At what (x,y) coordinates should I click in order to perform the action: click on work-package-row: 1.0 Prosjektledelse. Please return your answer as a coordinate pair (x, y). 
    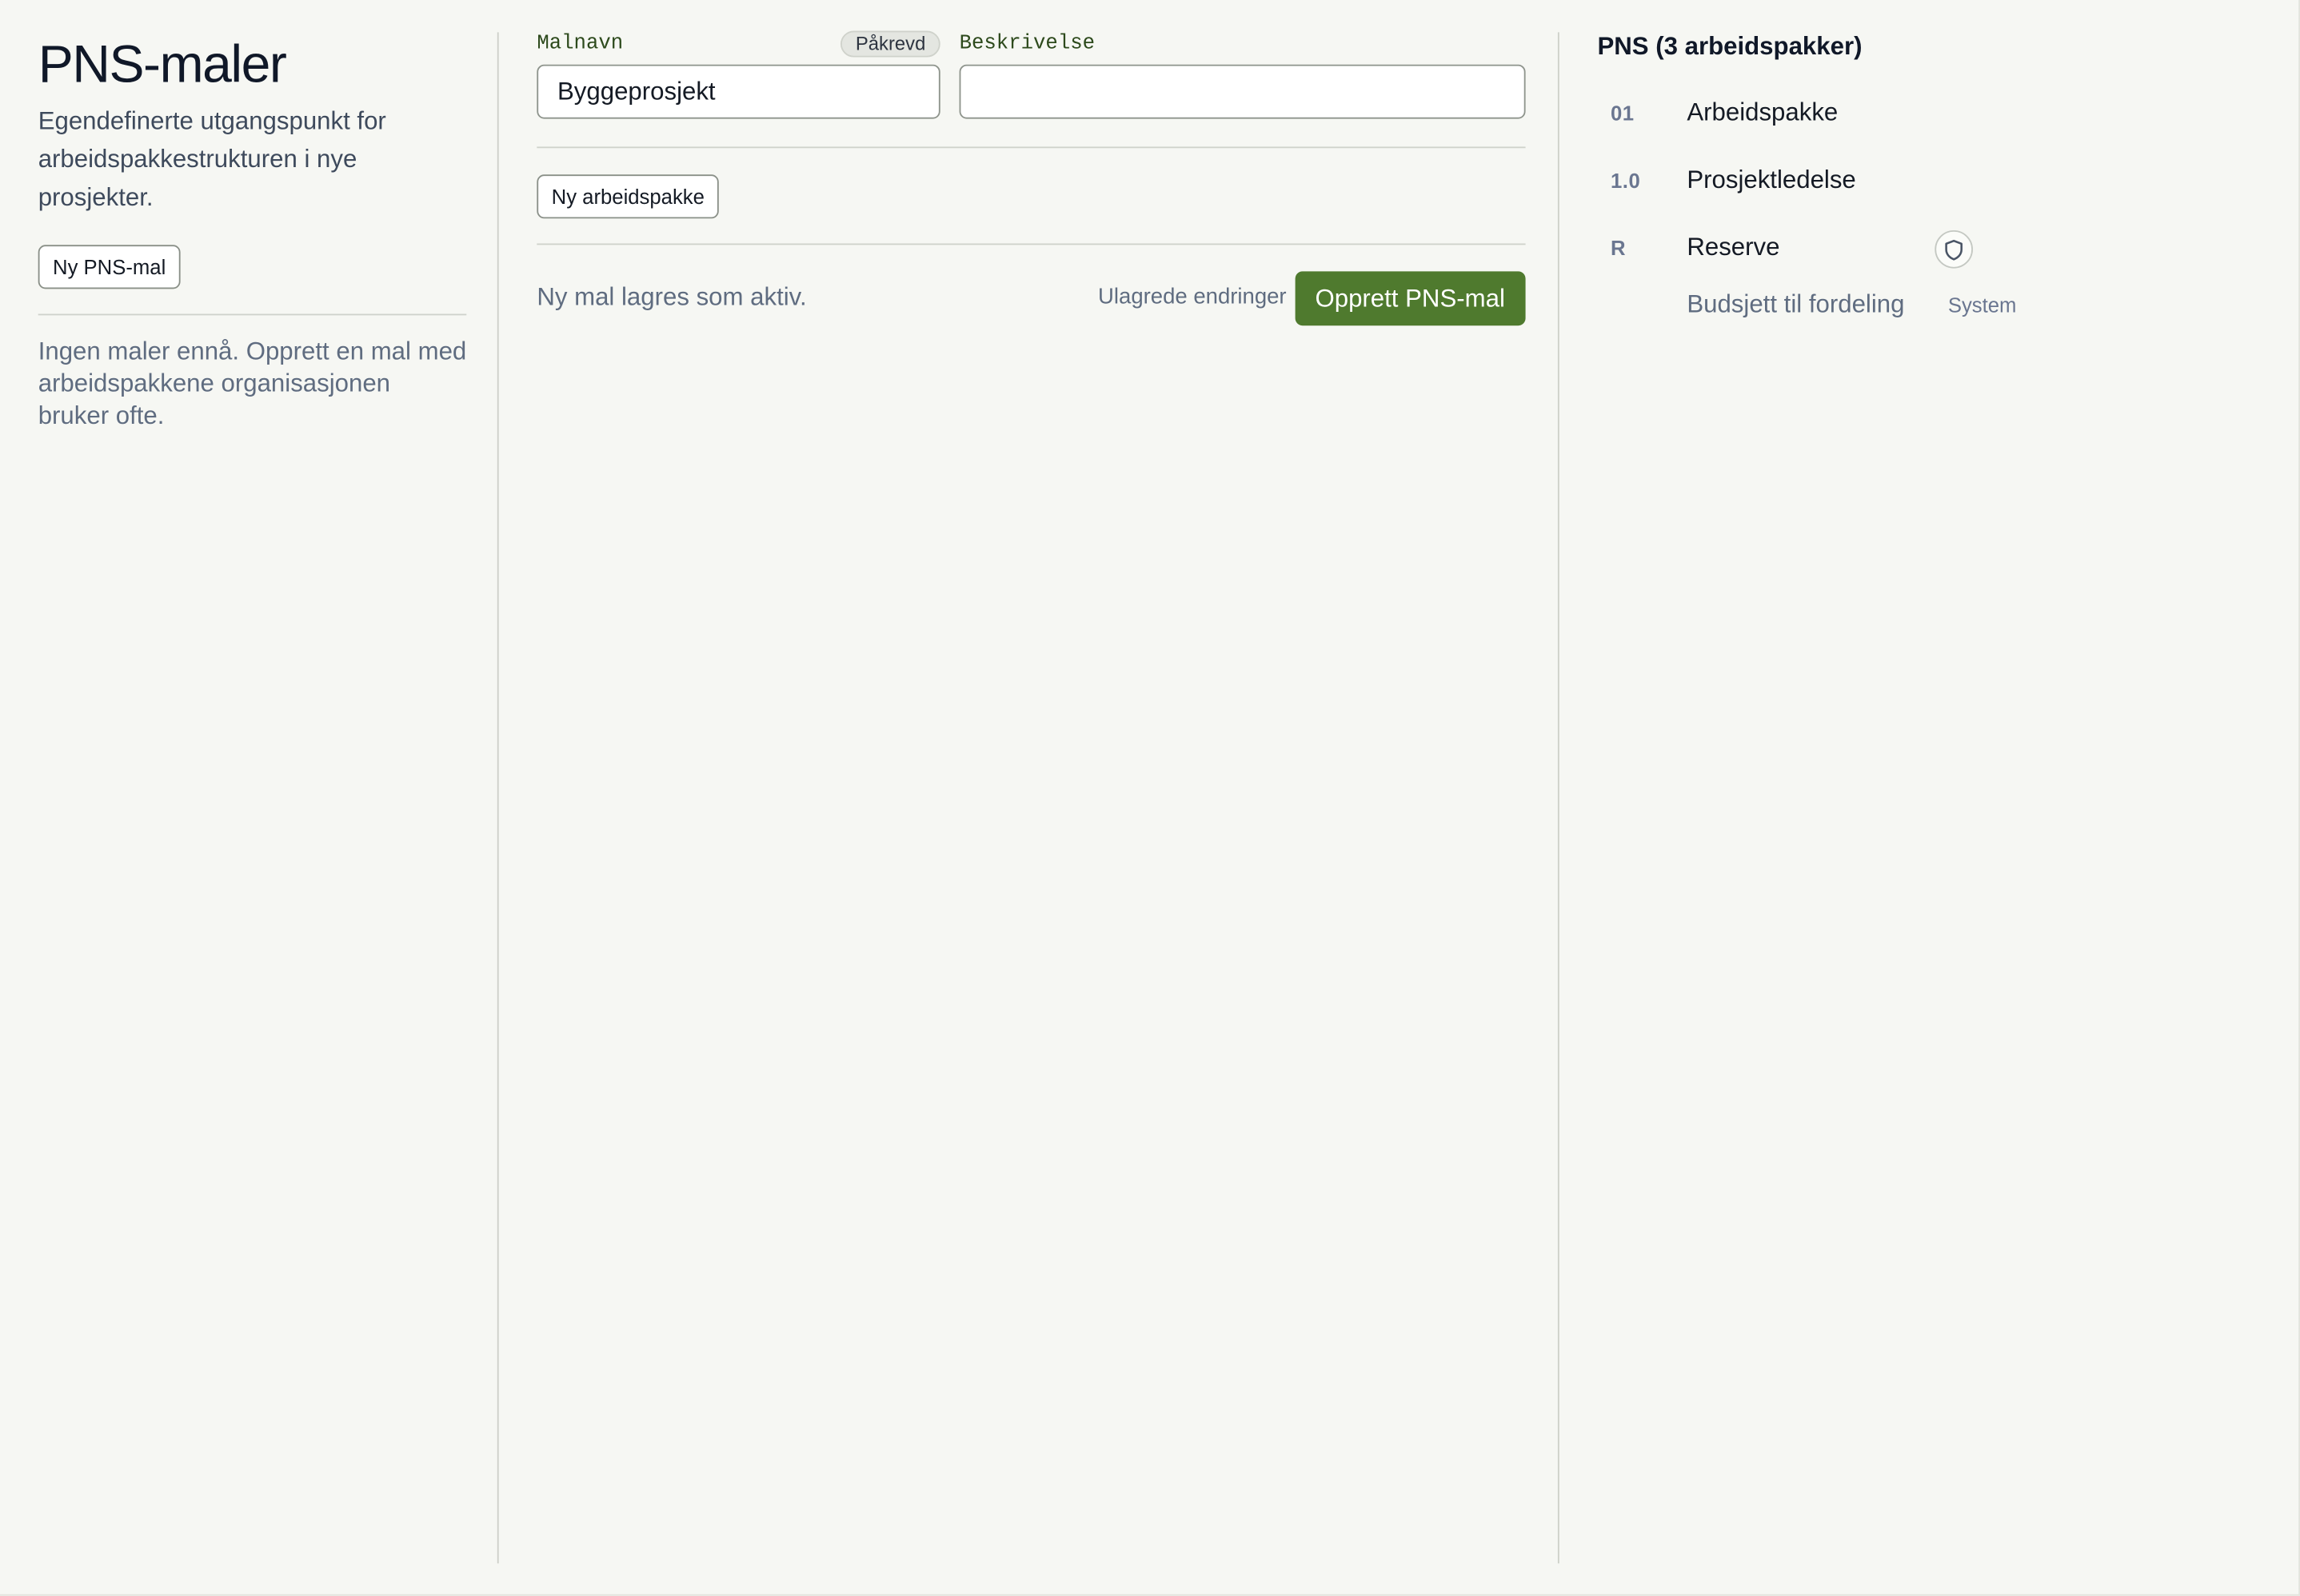
    Looking at the image, I should click on (1919, 186).